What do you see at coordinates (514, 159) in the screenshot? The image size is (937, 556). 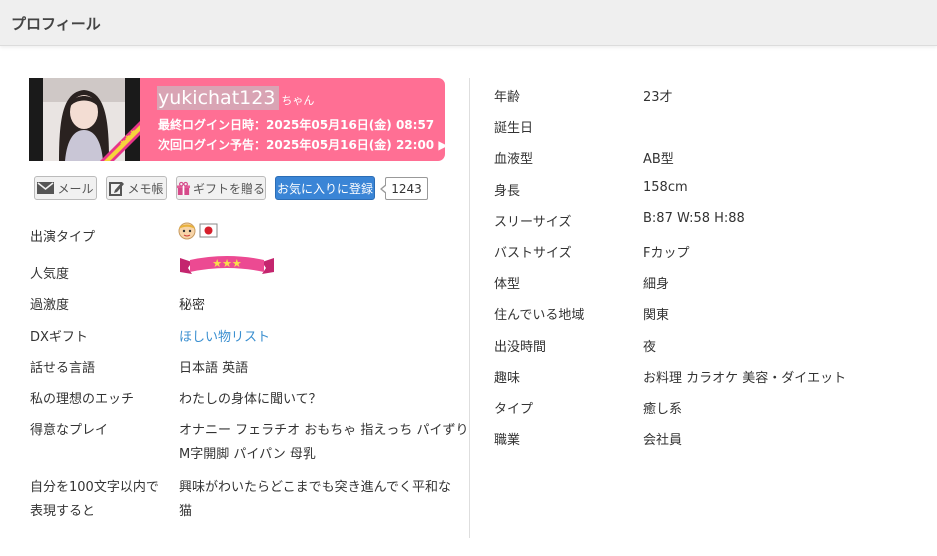 I see `blood-type-label: 血液型` at bounding box center [514, 159].